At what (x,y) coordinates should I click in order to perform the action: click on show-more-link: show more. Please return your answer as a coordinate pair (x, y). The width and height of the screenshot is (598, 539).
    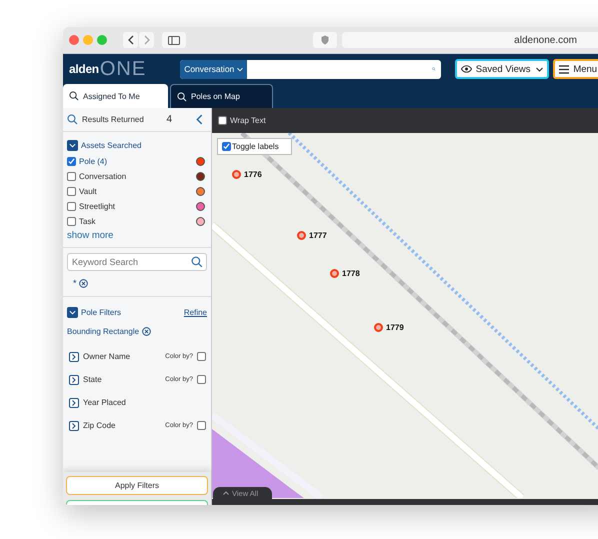
    Looking at the image, I should click on (90, 235).